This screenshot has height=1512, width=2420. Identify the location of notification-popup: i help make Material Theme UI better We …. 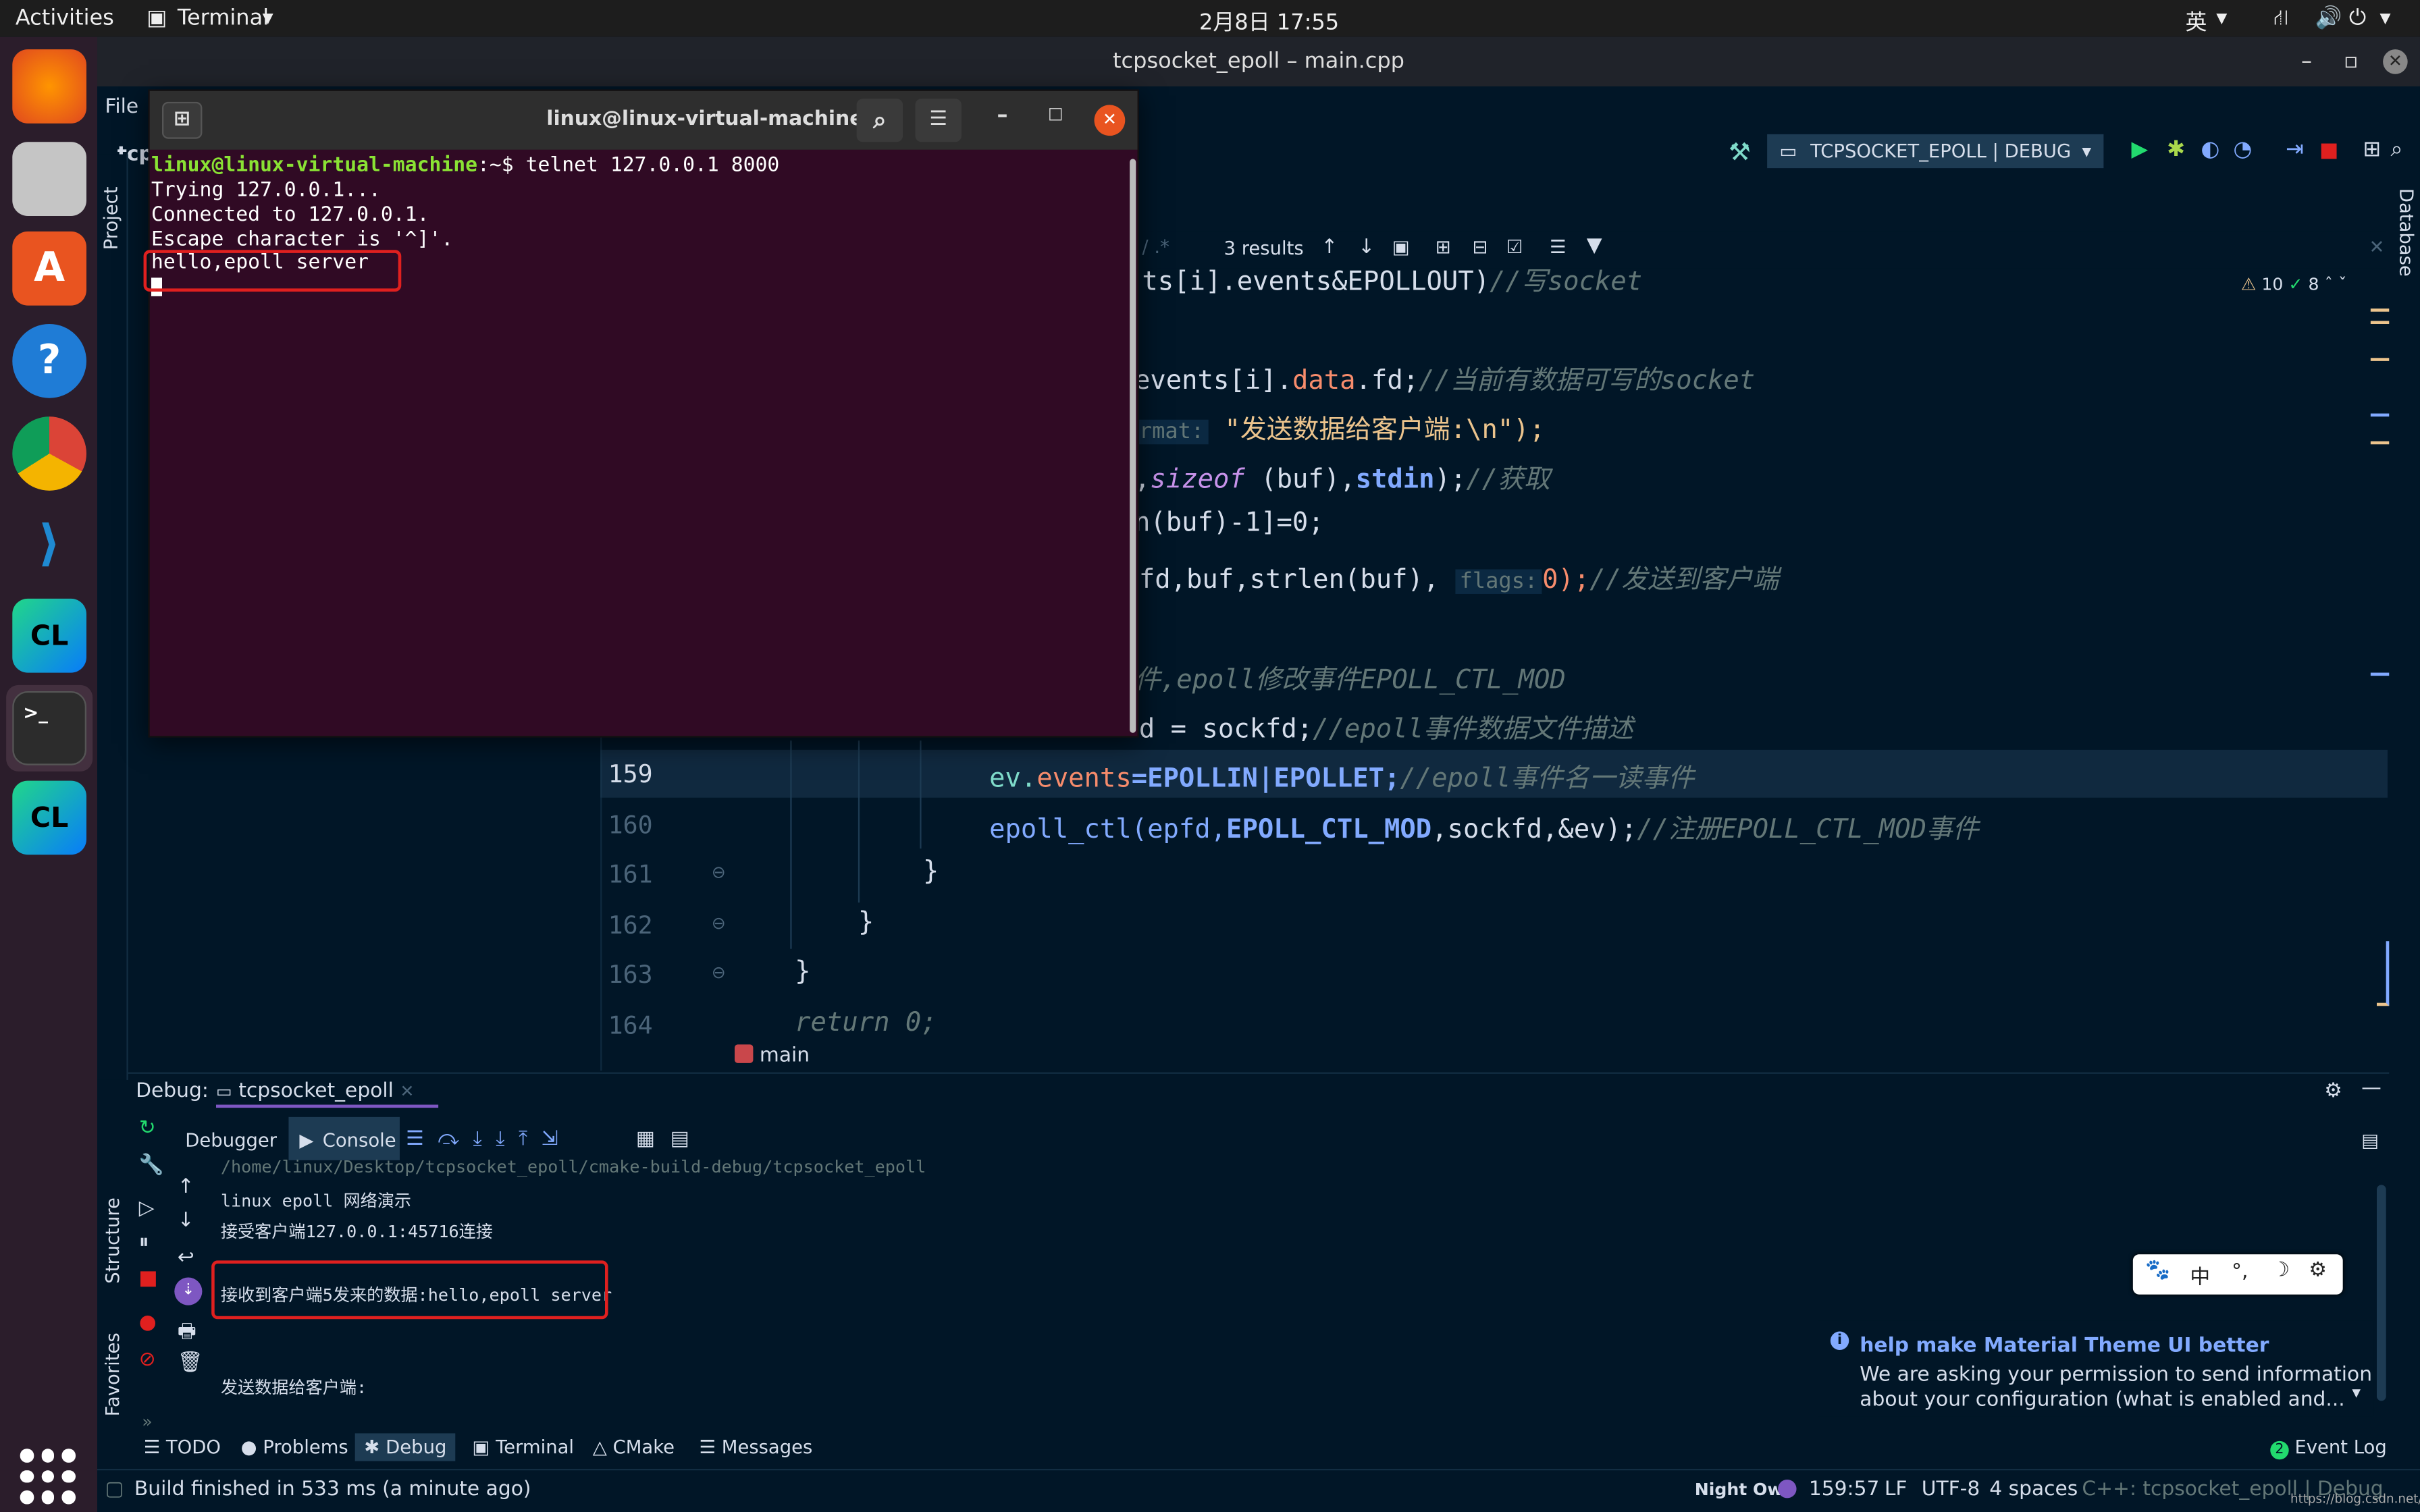
(2096, 1368).